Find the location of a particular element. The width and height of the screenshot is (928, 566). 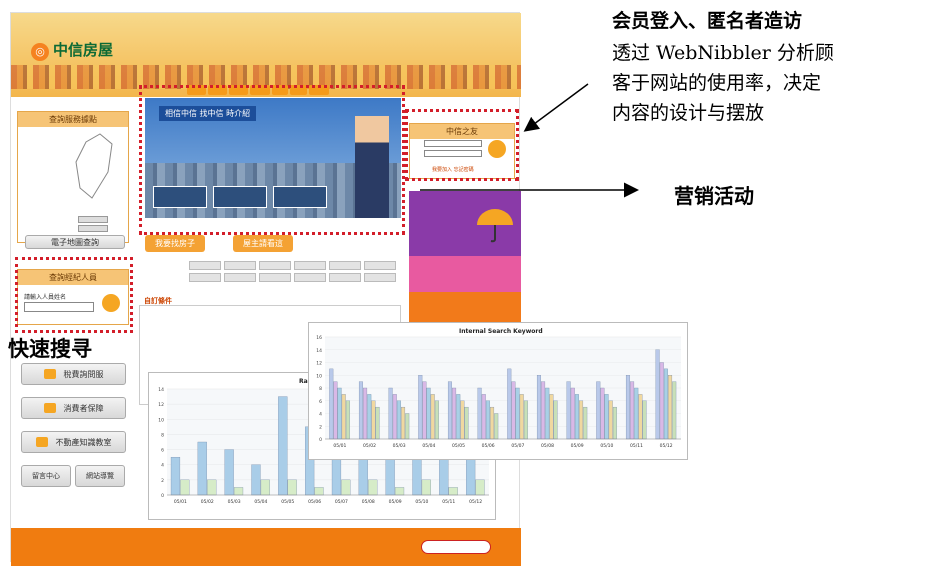

member-arrow is located at coordinates (556, 107).